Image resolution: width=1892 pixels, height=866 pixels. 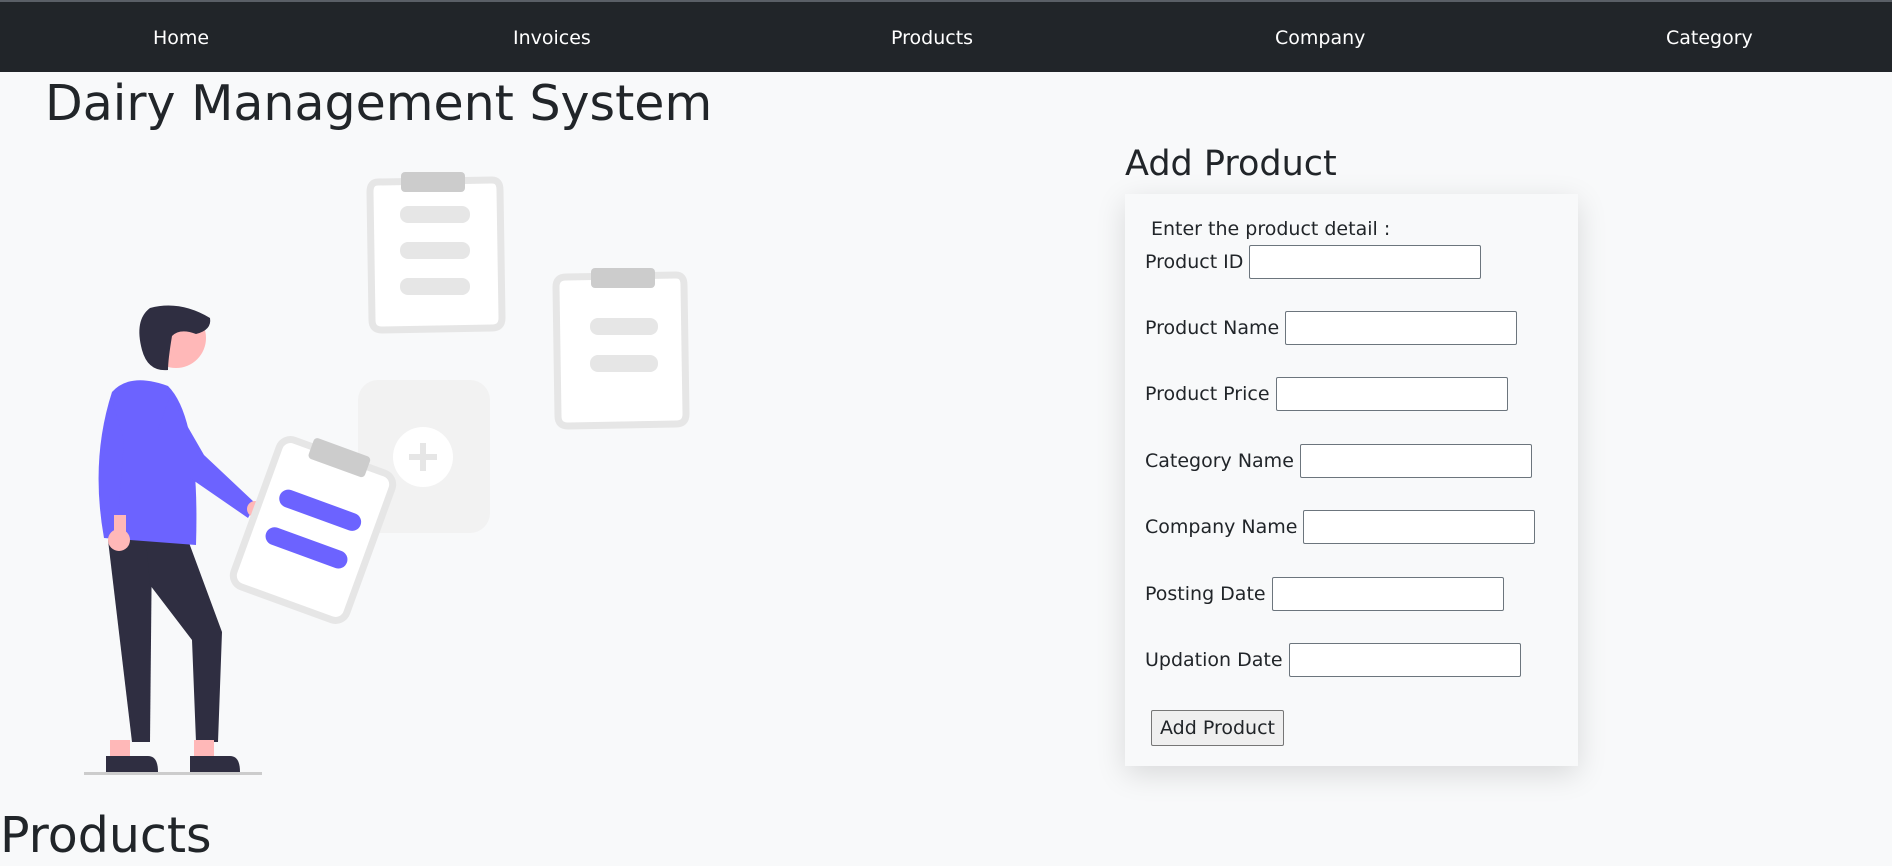 I want to click on posting-date-row: Posting Date, so click(x=1324, y=594).